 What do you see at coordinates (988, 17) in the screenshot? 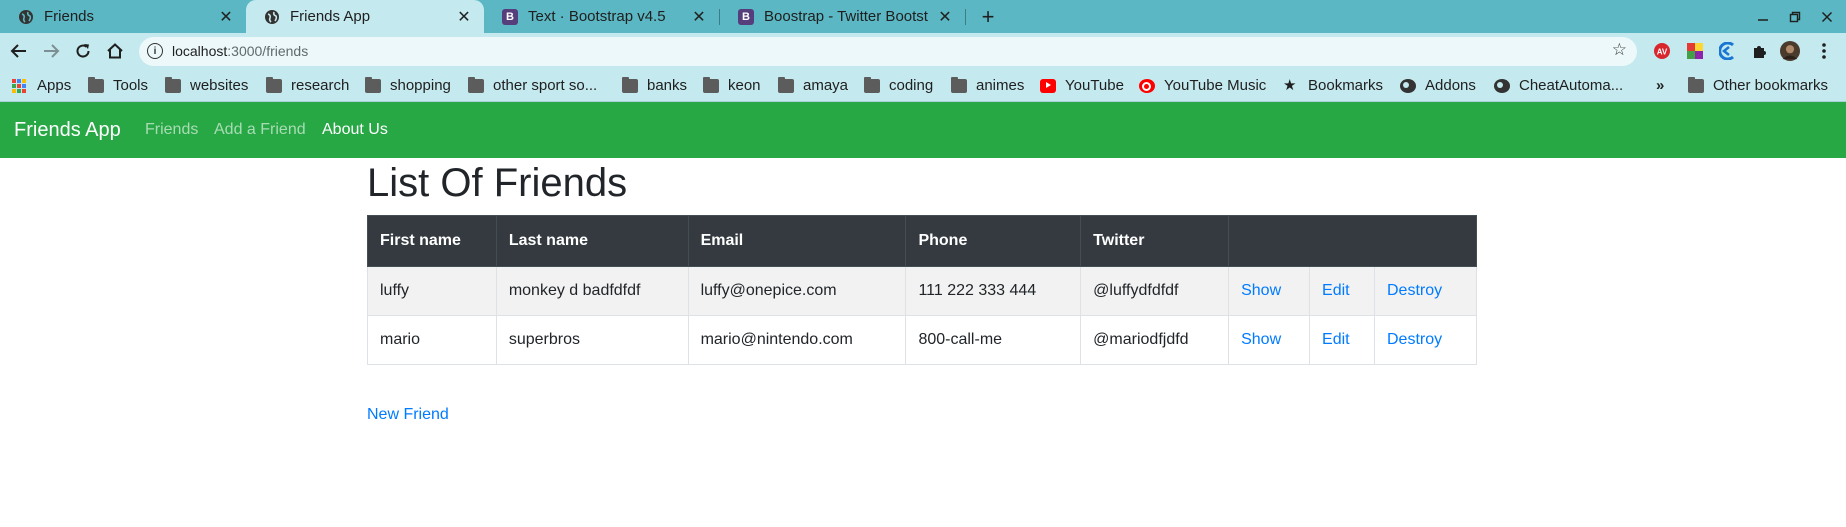
I see `new-tab-button: +` at bounding box center [988, 17].